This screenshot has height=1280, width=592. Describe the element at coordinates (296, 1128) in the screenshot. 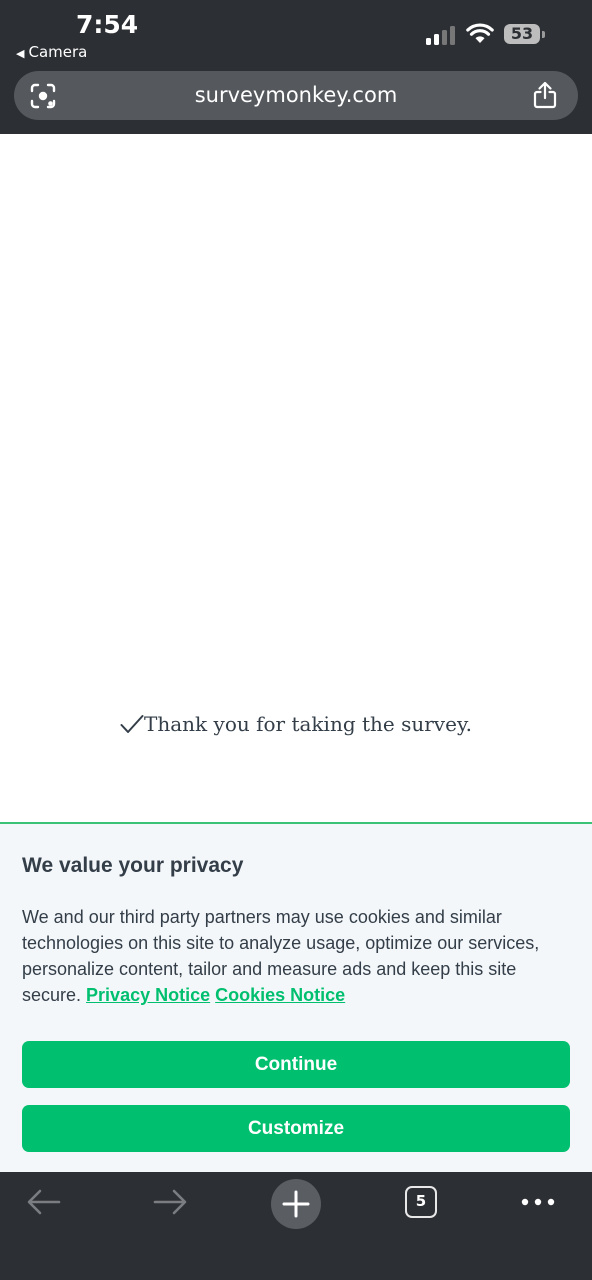

I see `customize-button: Customize` at that location.